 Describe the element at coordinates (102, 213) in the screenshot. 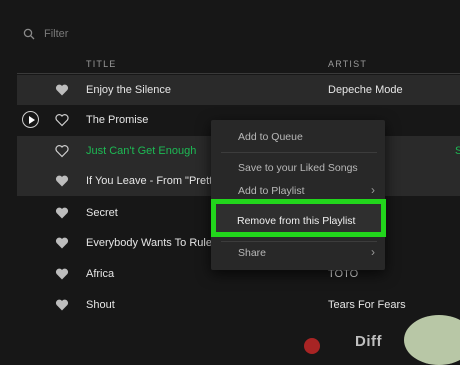

I see `track-title: Secret` at that location.